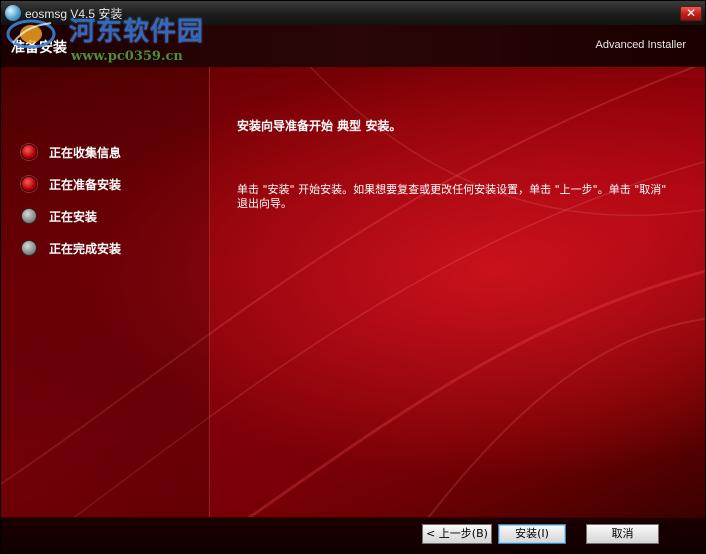 This screenshot has height=554, width=706. Describe the element at coordinates (73, 217) in the screenshot. I see `step-label: 正在安装` at that location.